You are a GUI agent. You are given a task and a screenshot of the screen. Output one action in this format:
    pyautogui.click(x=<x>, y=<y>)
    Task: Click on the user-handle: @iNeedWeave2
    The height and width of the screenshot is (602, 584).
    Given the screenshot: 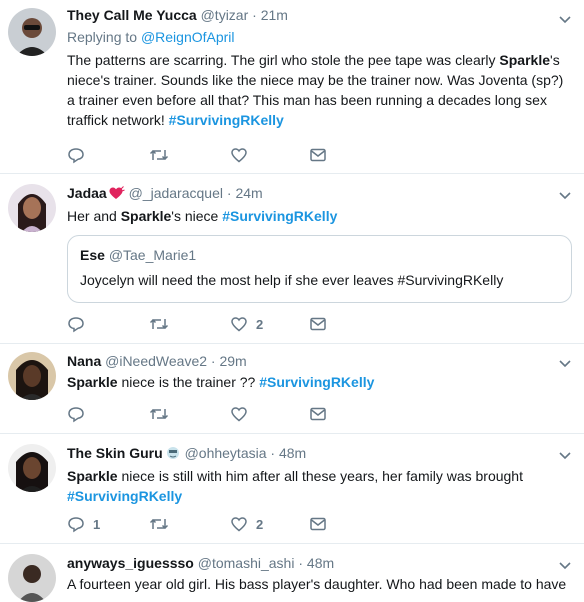 What is the action you would take?
    pyautogui.click(x=156, y=361)
    